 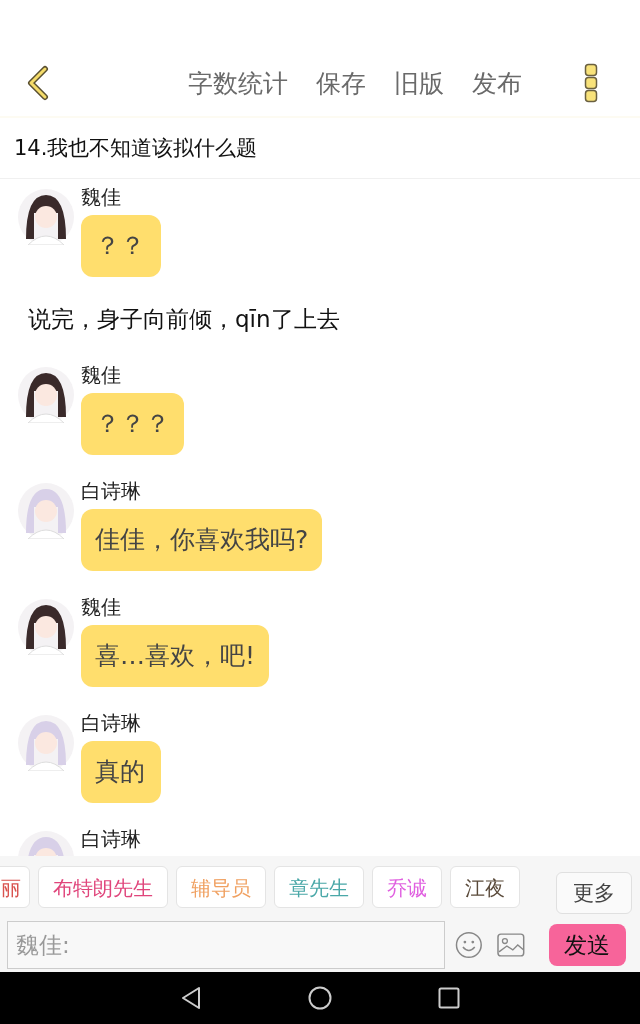 I want to click on character-chip: 江夜, so click(x=485, y=887).